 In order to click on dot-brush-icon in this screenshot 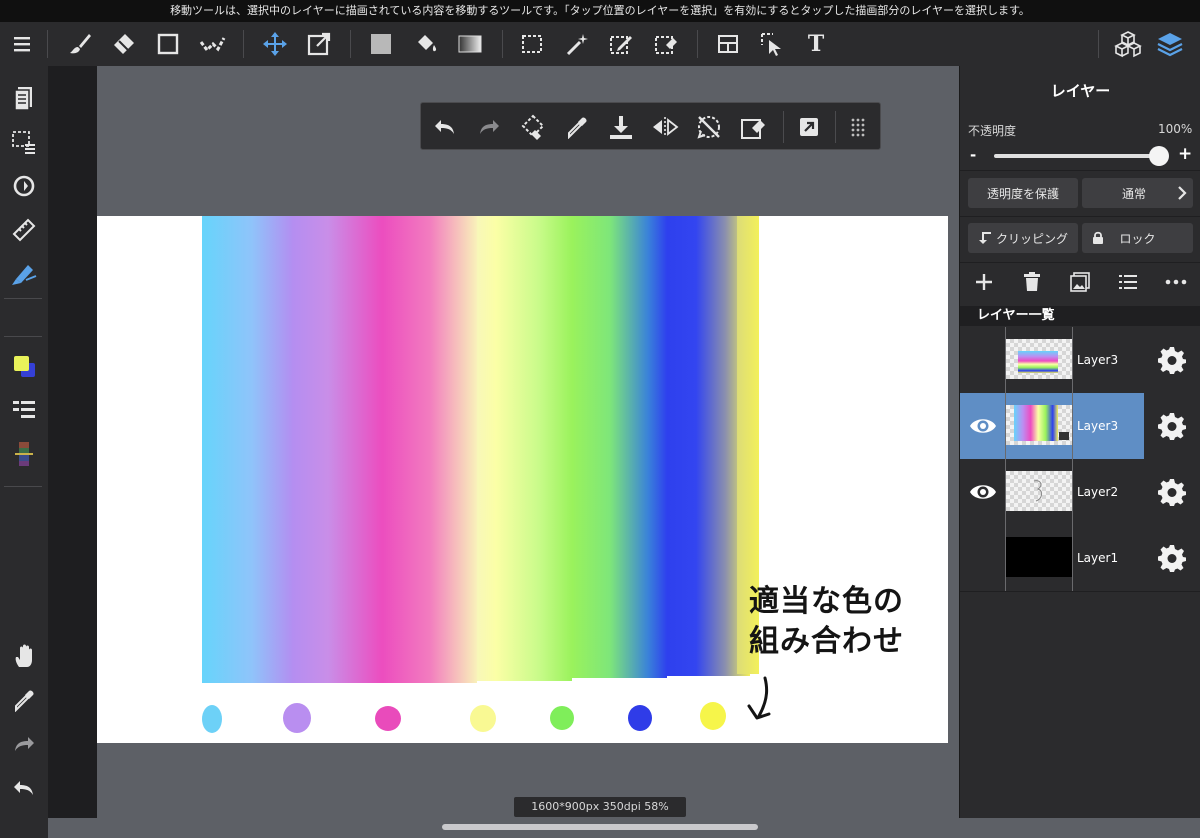, I will do `click(212, 44)`.